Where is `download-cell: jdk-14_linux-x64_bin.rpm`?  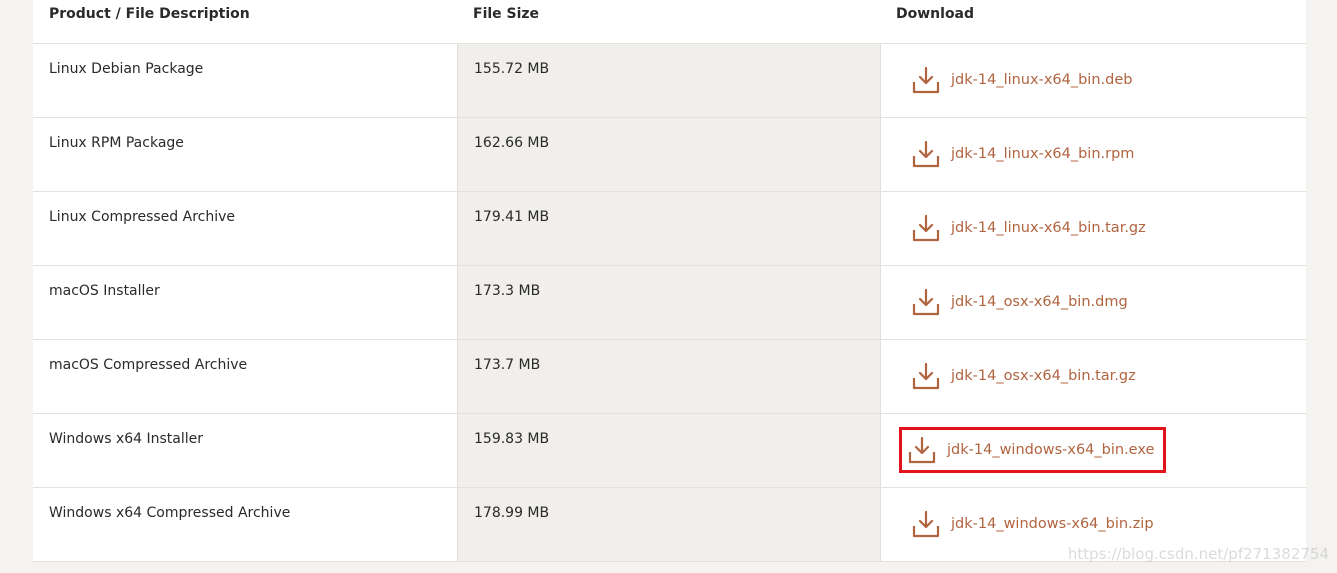
download-cell: jdk-14_linux-x64_bin.rpm is located at coordinates (1093, 154).